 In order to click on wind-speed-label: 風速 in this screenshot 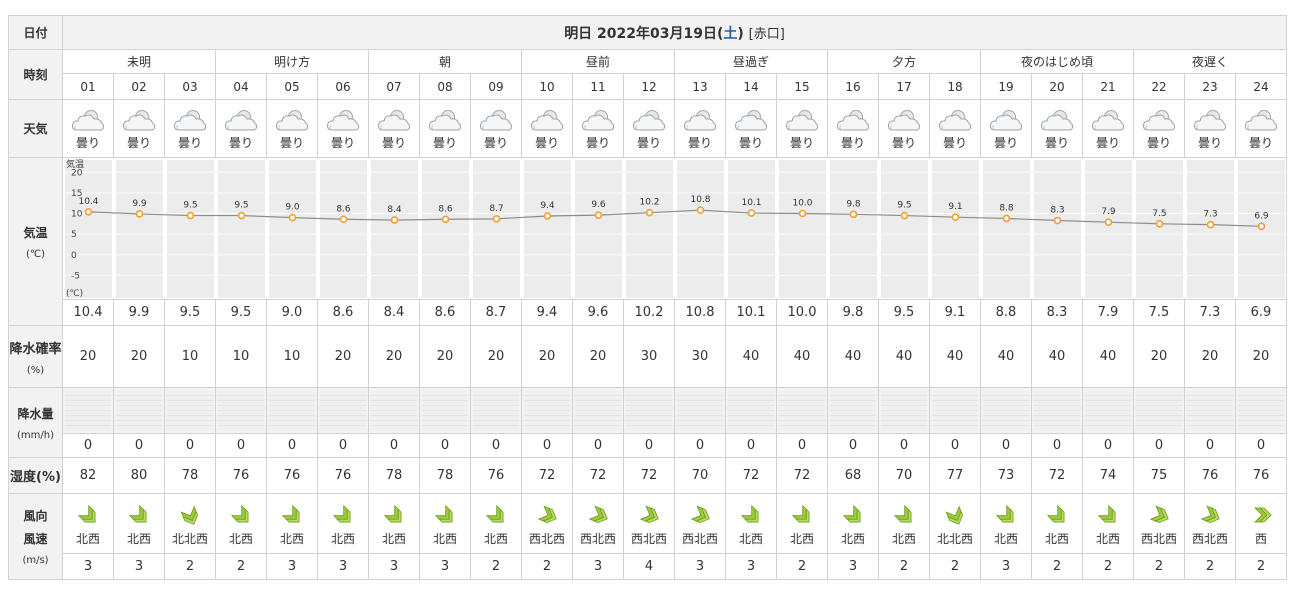, I will do `click(35, 539)`.